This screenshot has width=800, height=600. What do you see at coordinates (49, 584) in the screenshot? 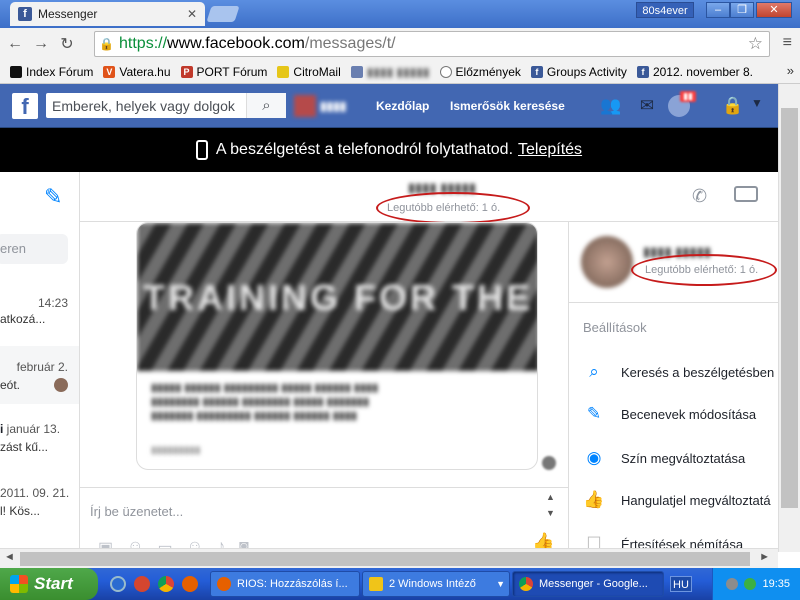
I see `start-button: Start` at bounding box center [49, 584].